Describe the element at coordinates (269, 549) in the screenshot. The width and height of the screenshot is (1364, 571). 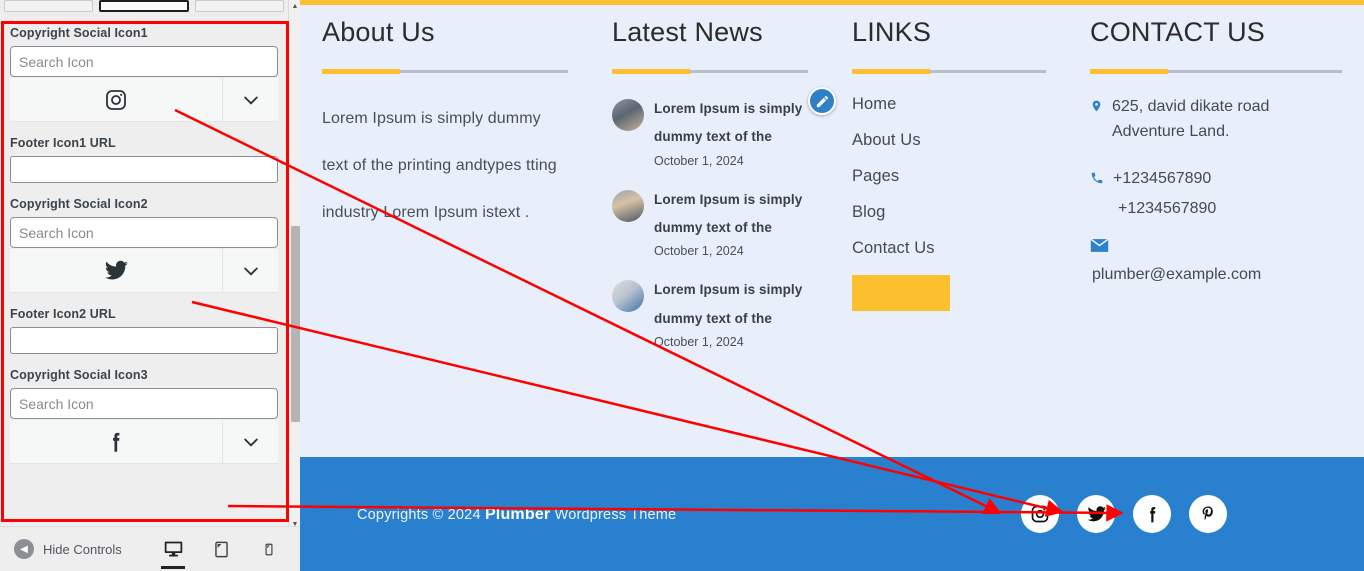
I see `mobile-icon` at that location.